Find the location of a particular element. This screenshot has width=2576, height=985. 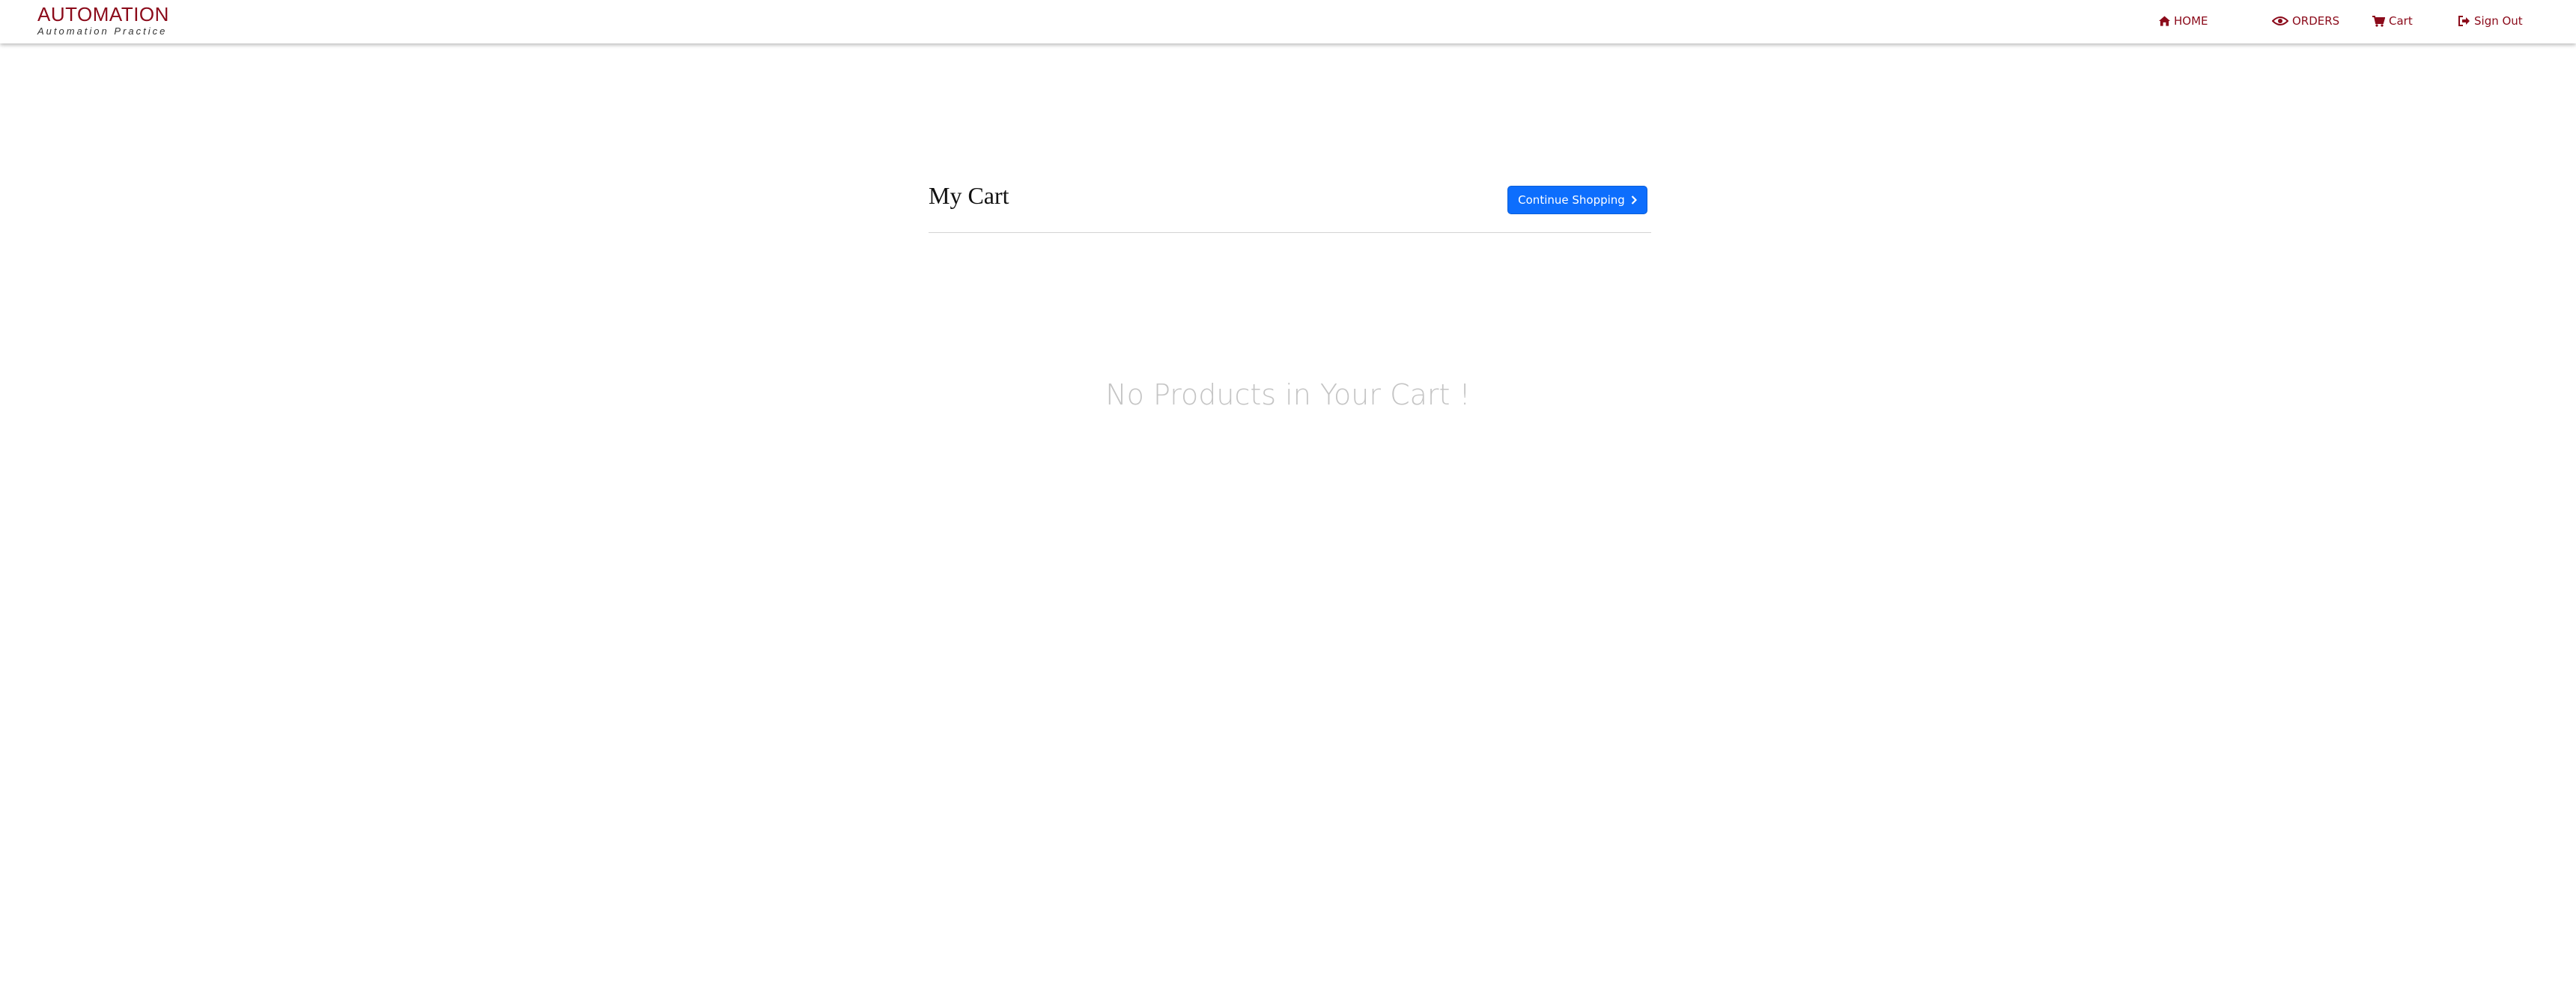

nav-cart-label: Cart is located at coordinates (2401, 21).